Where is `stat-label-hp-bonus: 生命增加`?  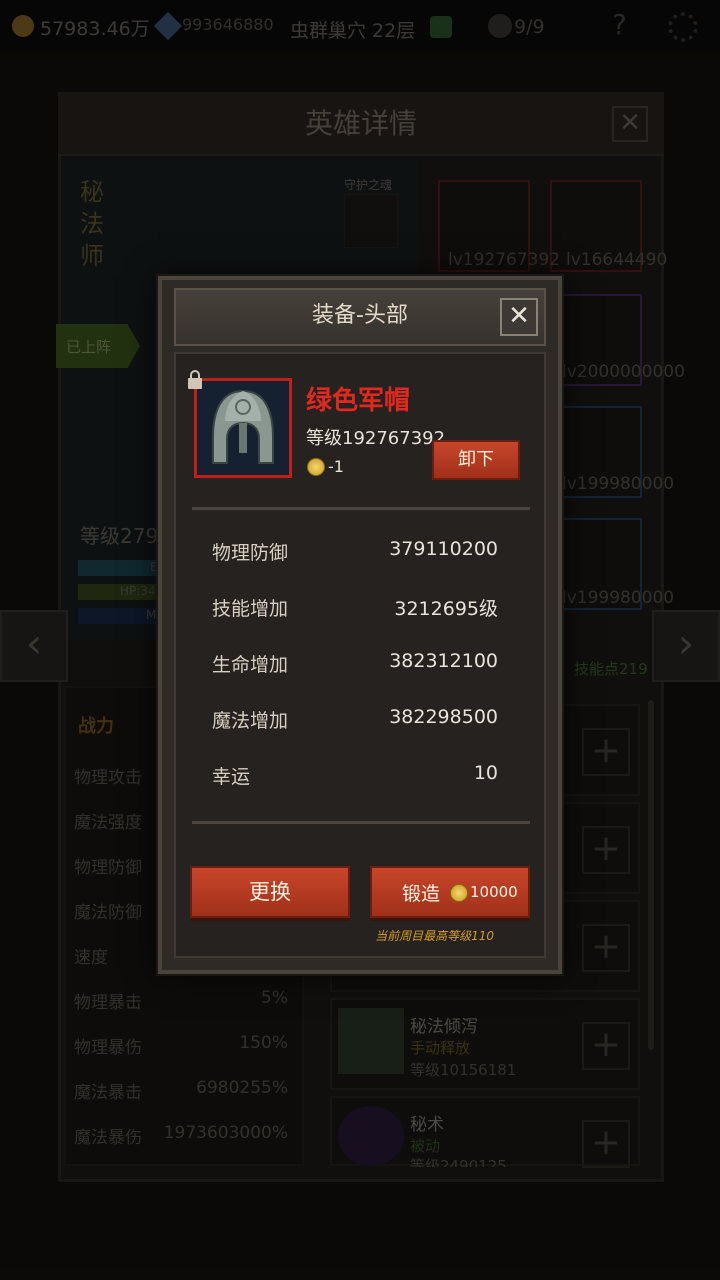
stat-label-hp-bonus: 生命增加 is located at coordinates (250, 665).